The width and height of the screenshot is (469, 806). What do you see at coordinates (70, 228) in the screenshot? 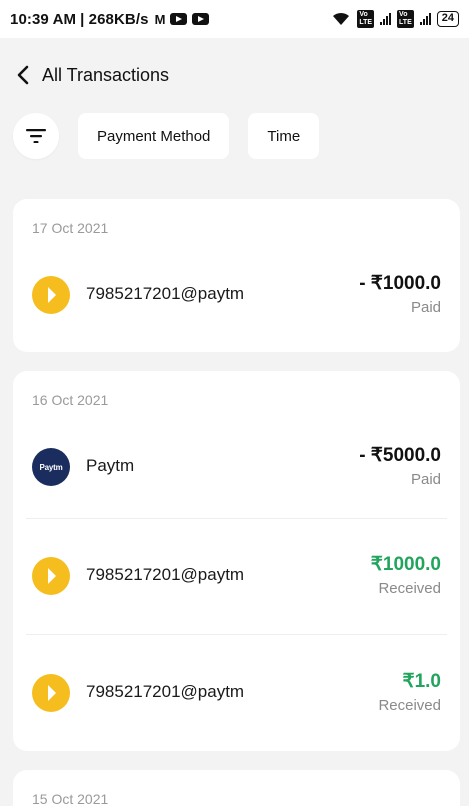
I see `group-date: 17 Oct 2021` at bounding box center [70, 228].